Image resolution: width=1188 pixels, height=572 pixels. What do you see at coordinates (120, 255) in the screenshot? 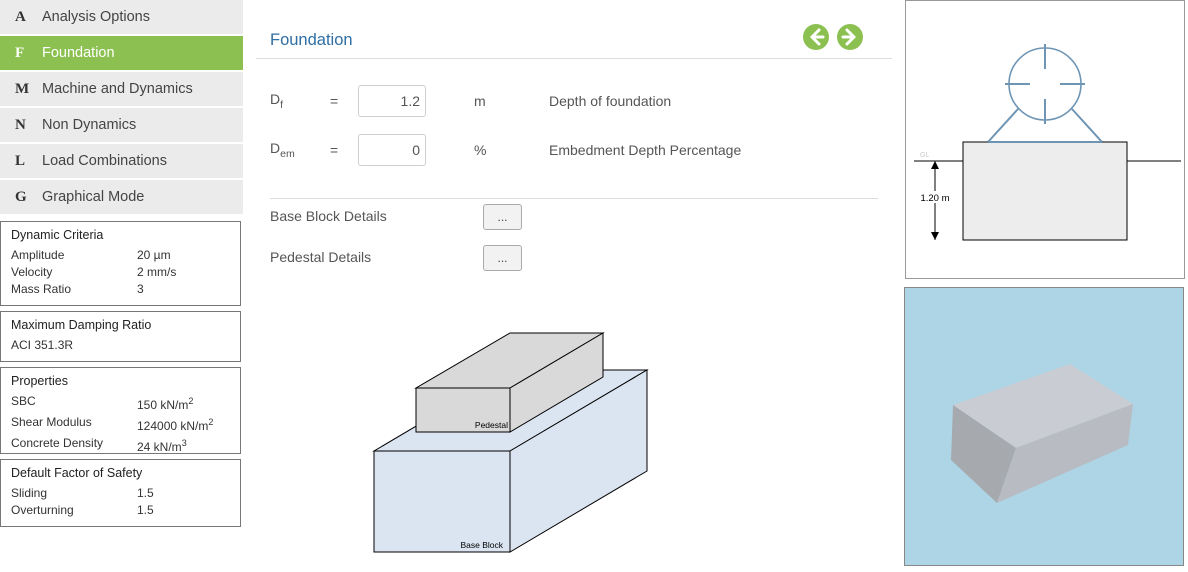
I see `info-row: Amplitude 20 µm` at bounding box center [120, 255].